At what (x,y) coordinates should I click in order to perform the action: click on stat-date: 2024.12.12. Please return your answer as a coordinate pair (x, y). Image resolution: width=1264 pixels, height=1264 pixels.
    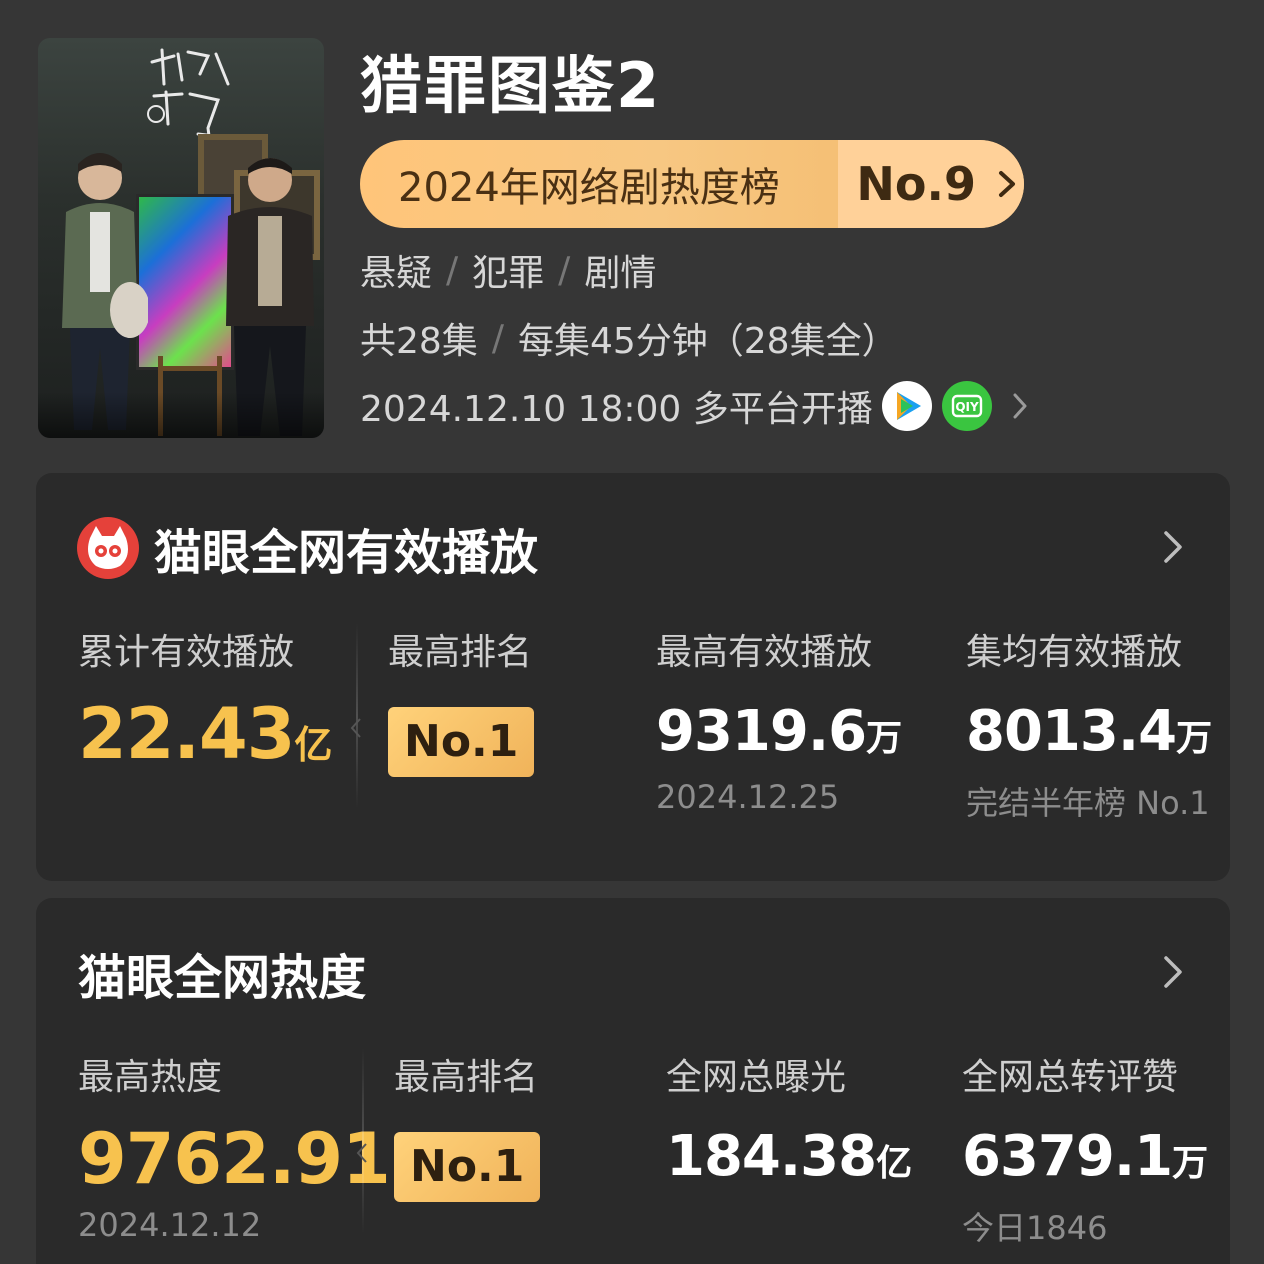
    Looking at the image, I should click on (170, 1225).